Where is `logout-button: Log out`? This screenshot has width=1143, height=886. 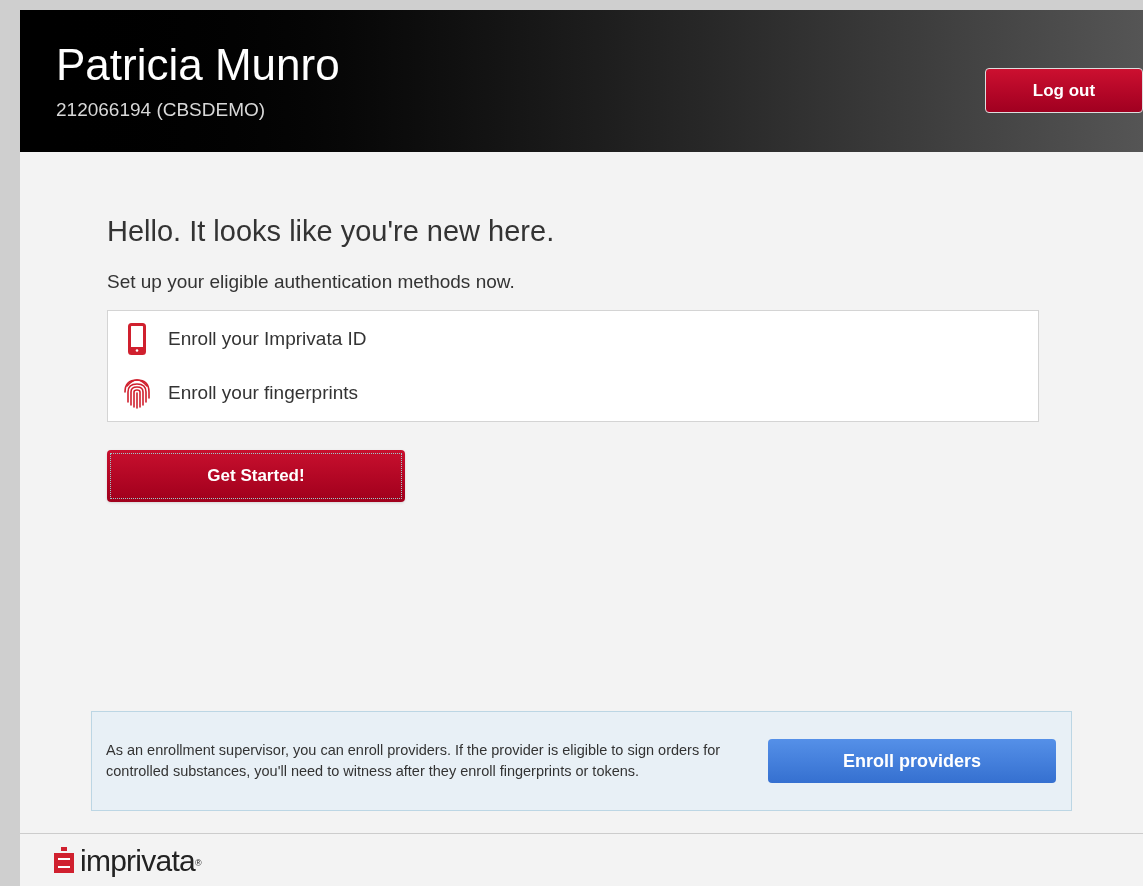 logout-button: Log out is located at coordinates (1064, 90).